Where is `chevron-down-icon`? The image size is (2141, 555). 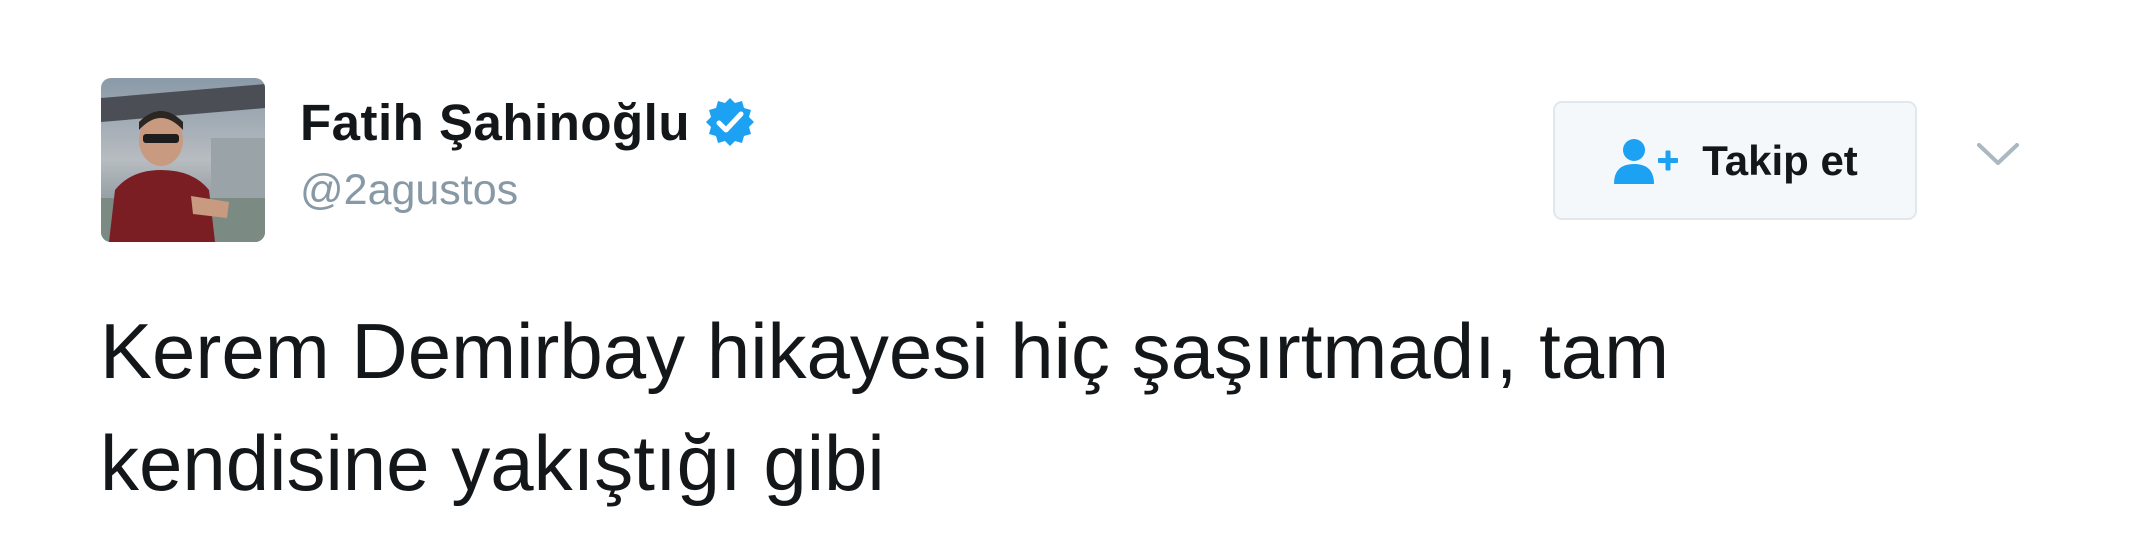
chevron-down-icon is located at coordinates (1998, 154).